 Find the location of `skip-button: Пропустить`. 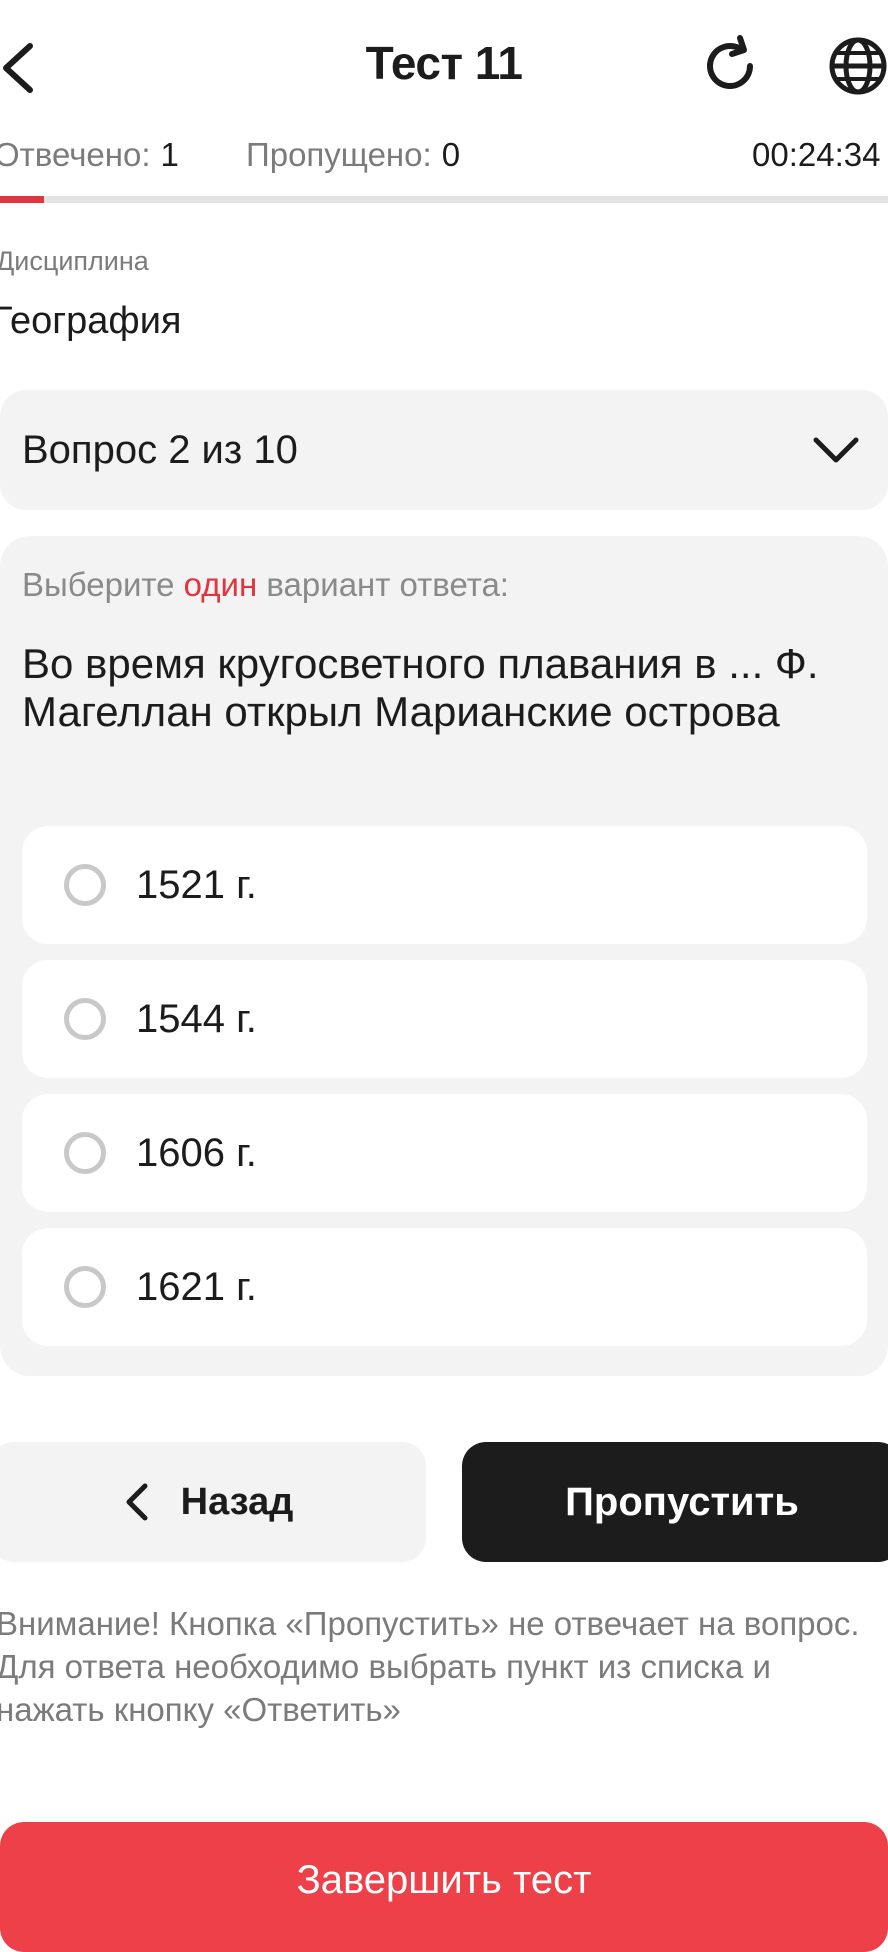

skip-button: Пропустить is located at coordinates (675, 1502).